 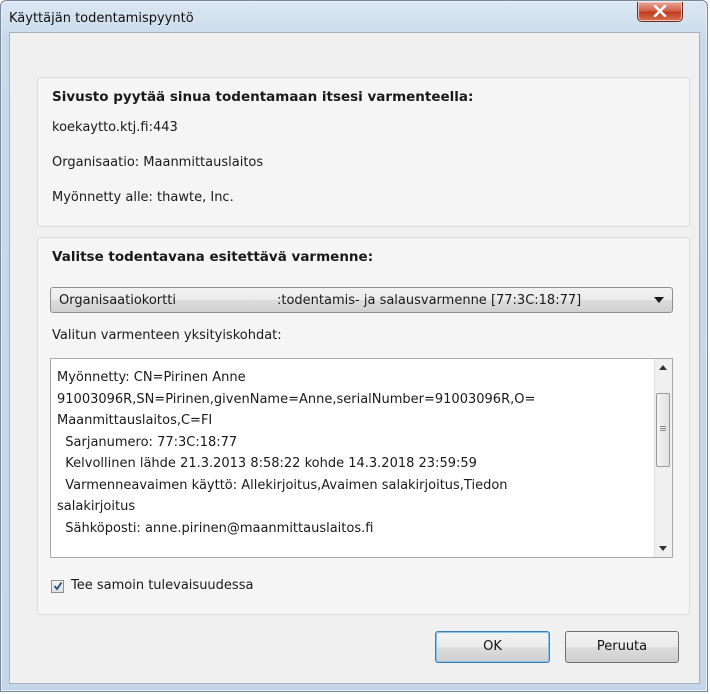 I want to click on close-icon, so click(x=660, y=11).